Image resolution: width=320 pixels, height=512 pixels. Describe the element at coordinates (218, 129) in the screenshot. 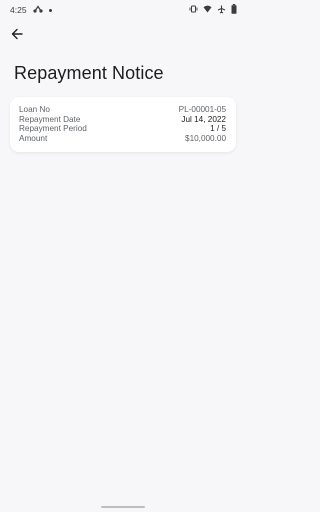

I see `detail-value: 1 / 5` at that location.